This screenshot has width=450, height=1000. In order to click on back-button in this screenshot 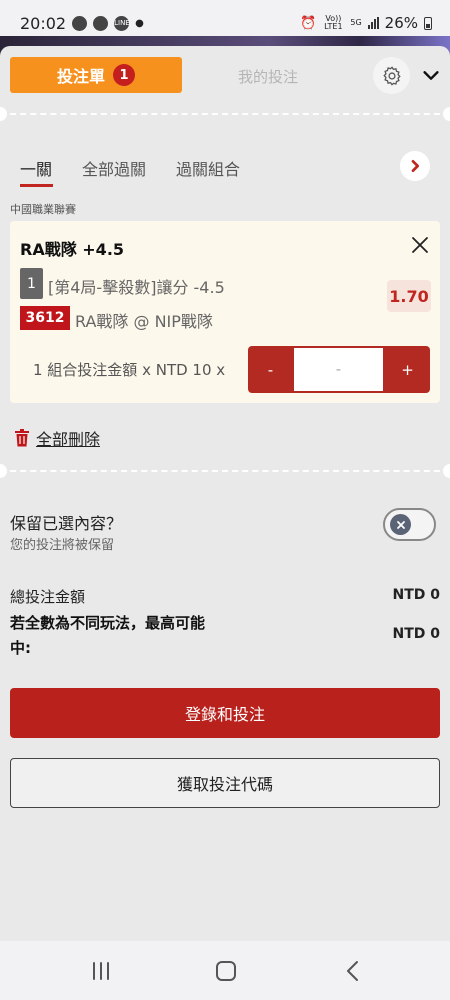, I will do `click(353, 971)`.